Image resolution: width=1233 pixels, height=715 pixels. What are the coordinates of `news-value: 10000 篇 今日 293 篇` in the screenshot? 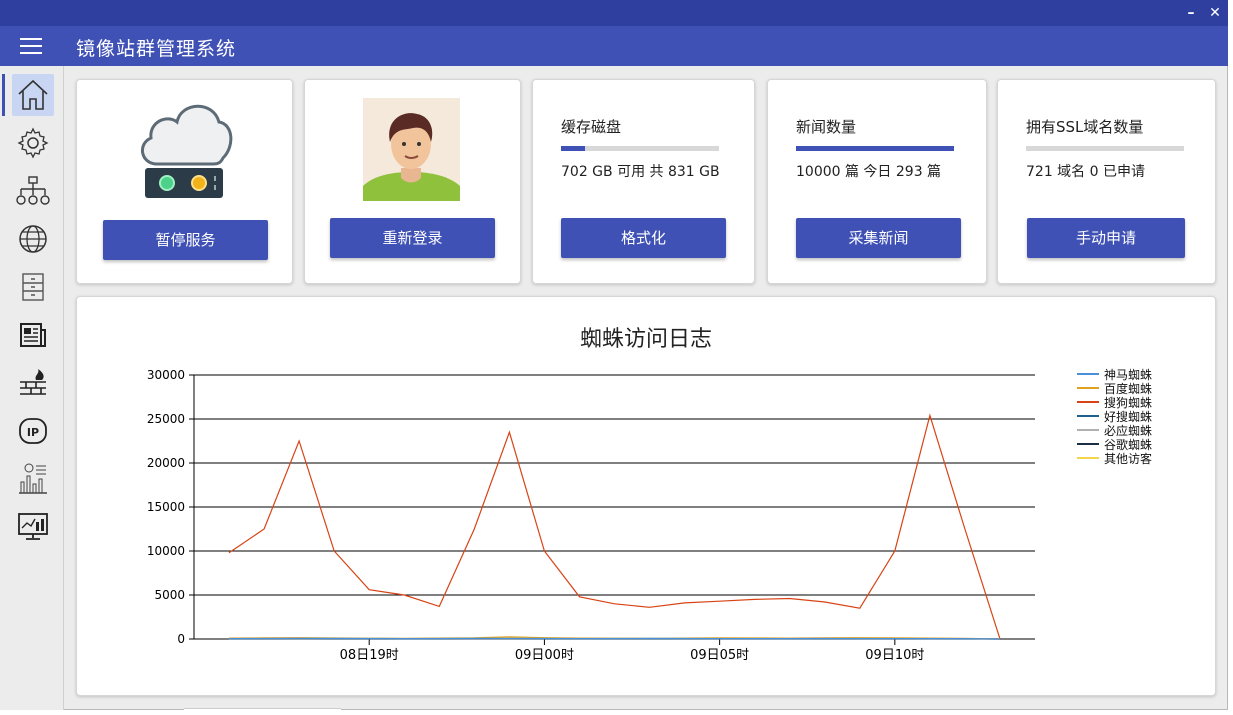 It's located at (869, 172).